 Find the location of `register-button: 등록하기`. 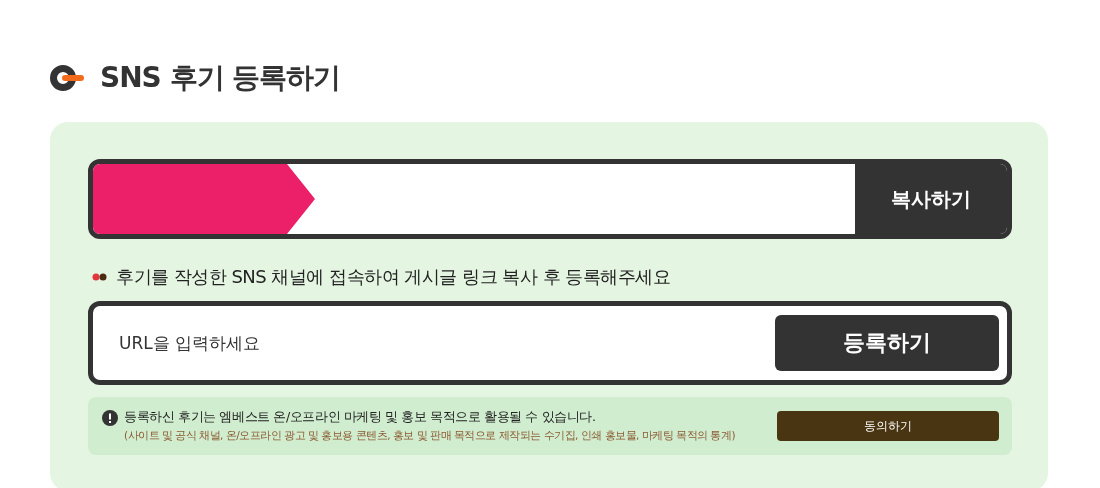

register-button: 등록하기 is located at coordinates (887, 343).